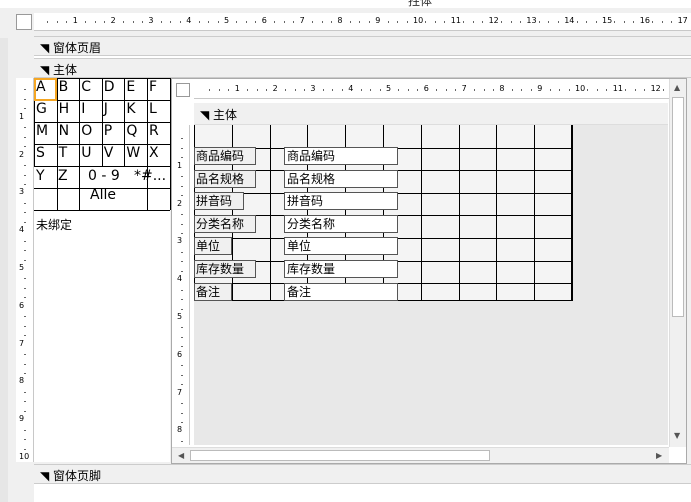 The image size is (691, 502). What do you see at coordinates (659, 455) in the screenshot?
I see `scroll-right-icon: ▶` at bounding box center [659, 455].